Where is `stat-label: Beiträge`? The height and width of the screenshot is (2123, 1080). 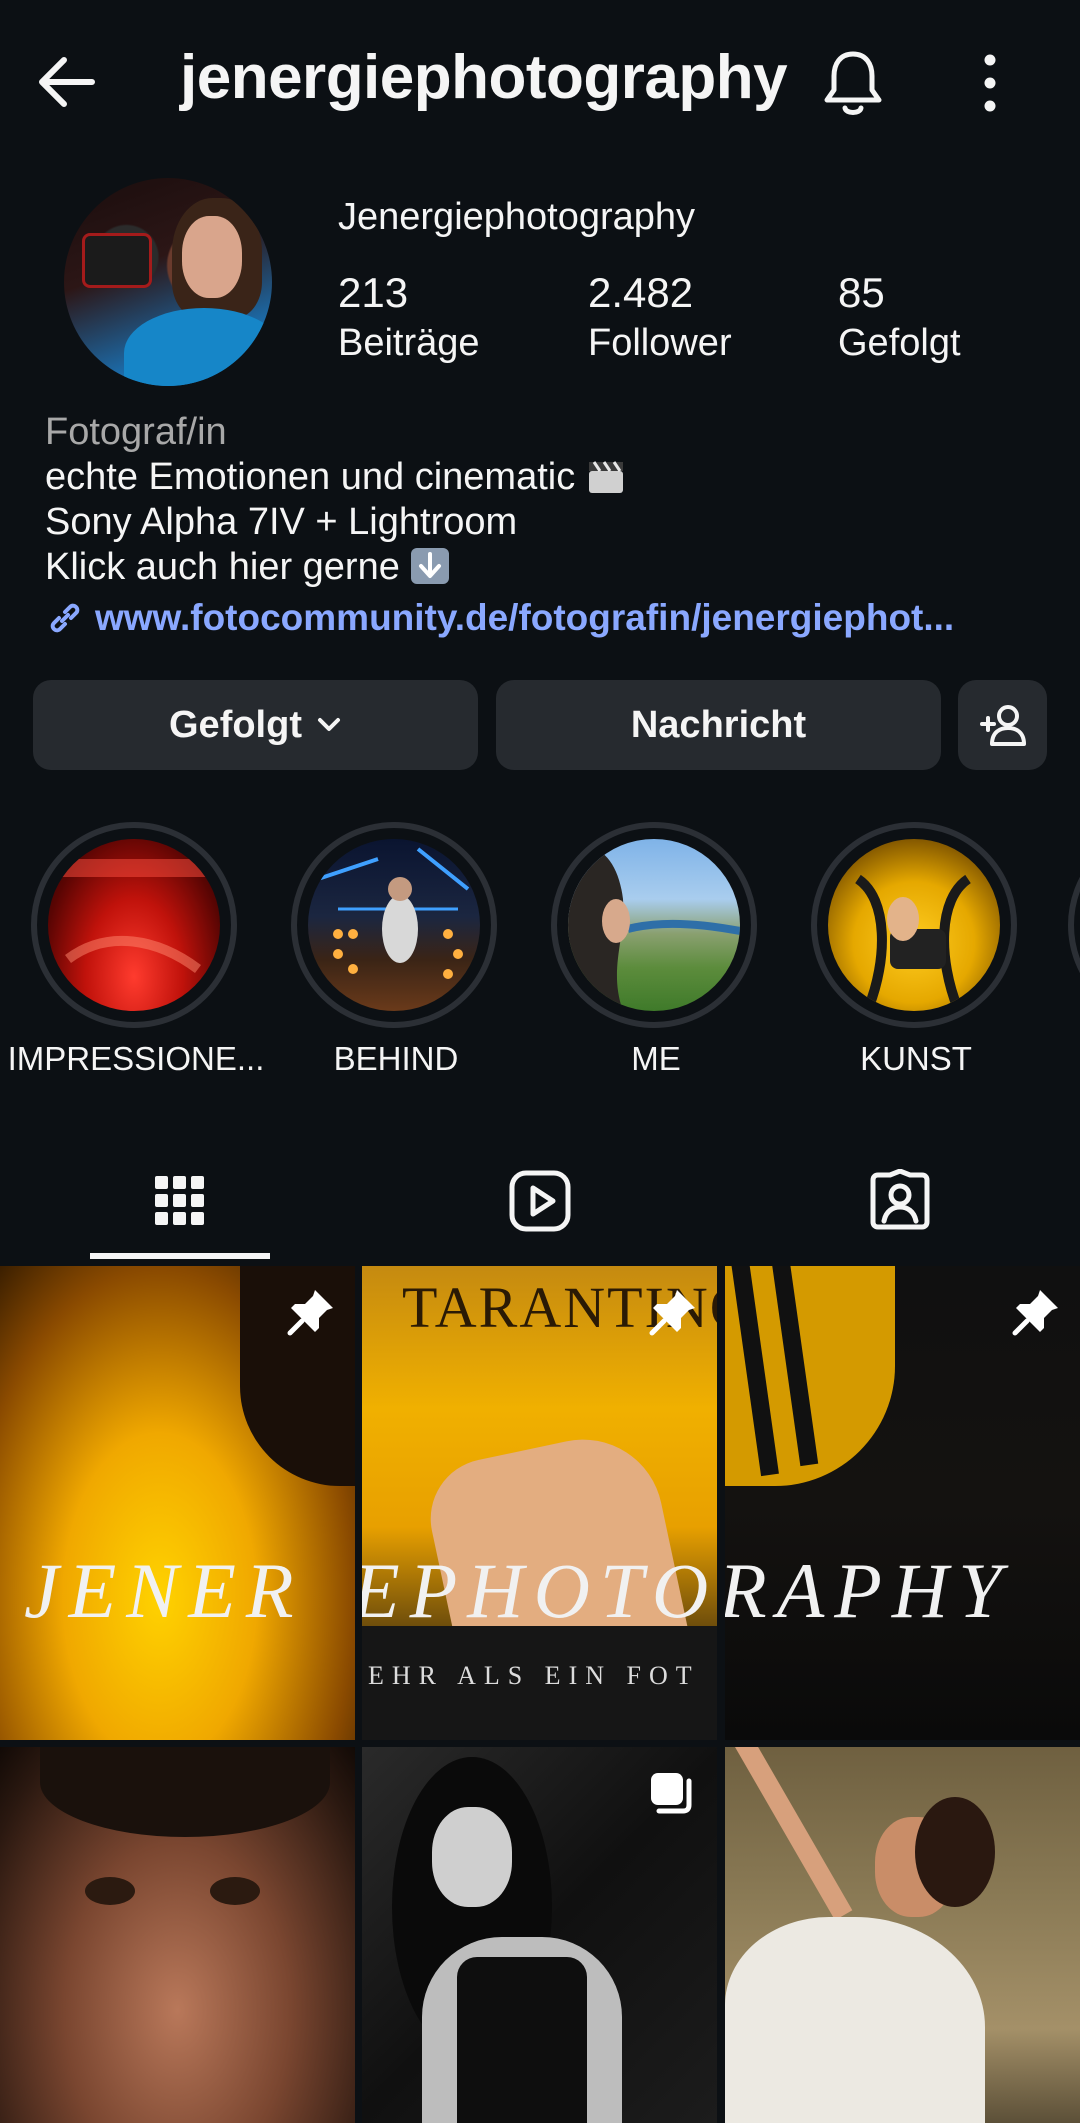
stat-label: Beiträge is located at coordinates (409, 343).